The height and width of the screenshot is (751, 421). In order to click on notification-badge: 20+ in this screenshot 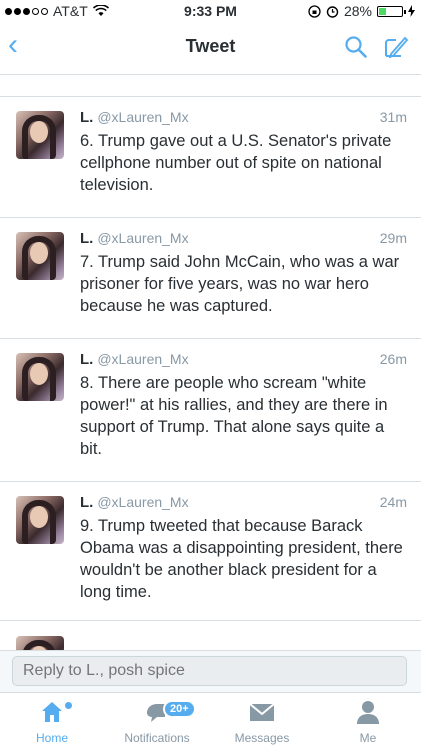, I will do `click(179, 709)`.